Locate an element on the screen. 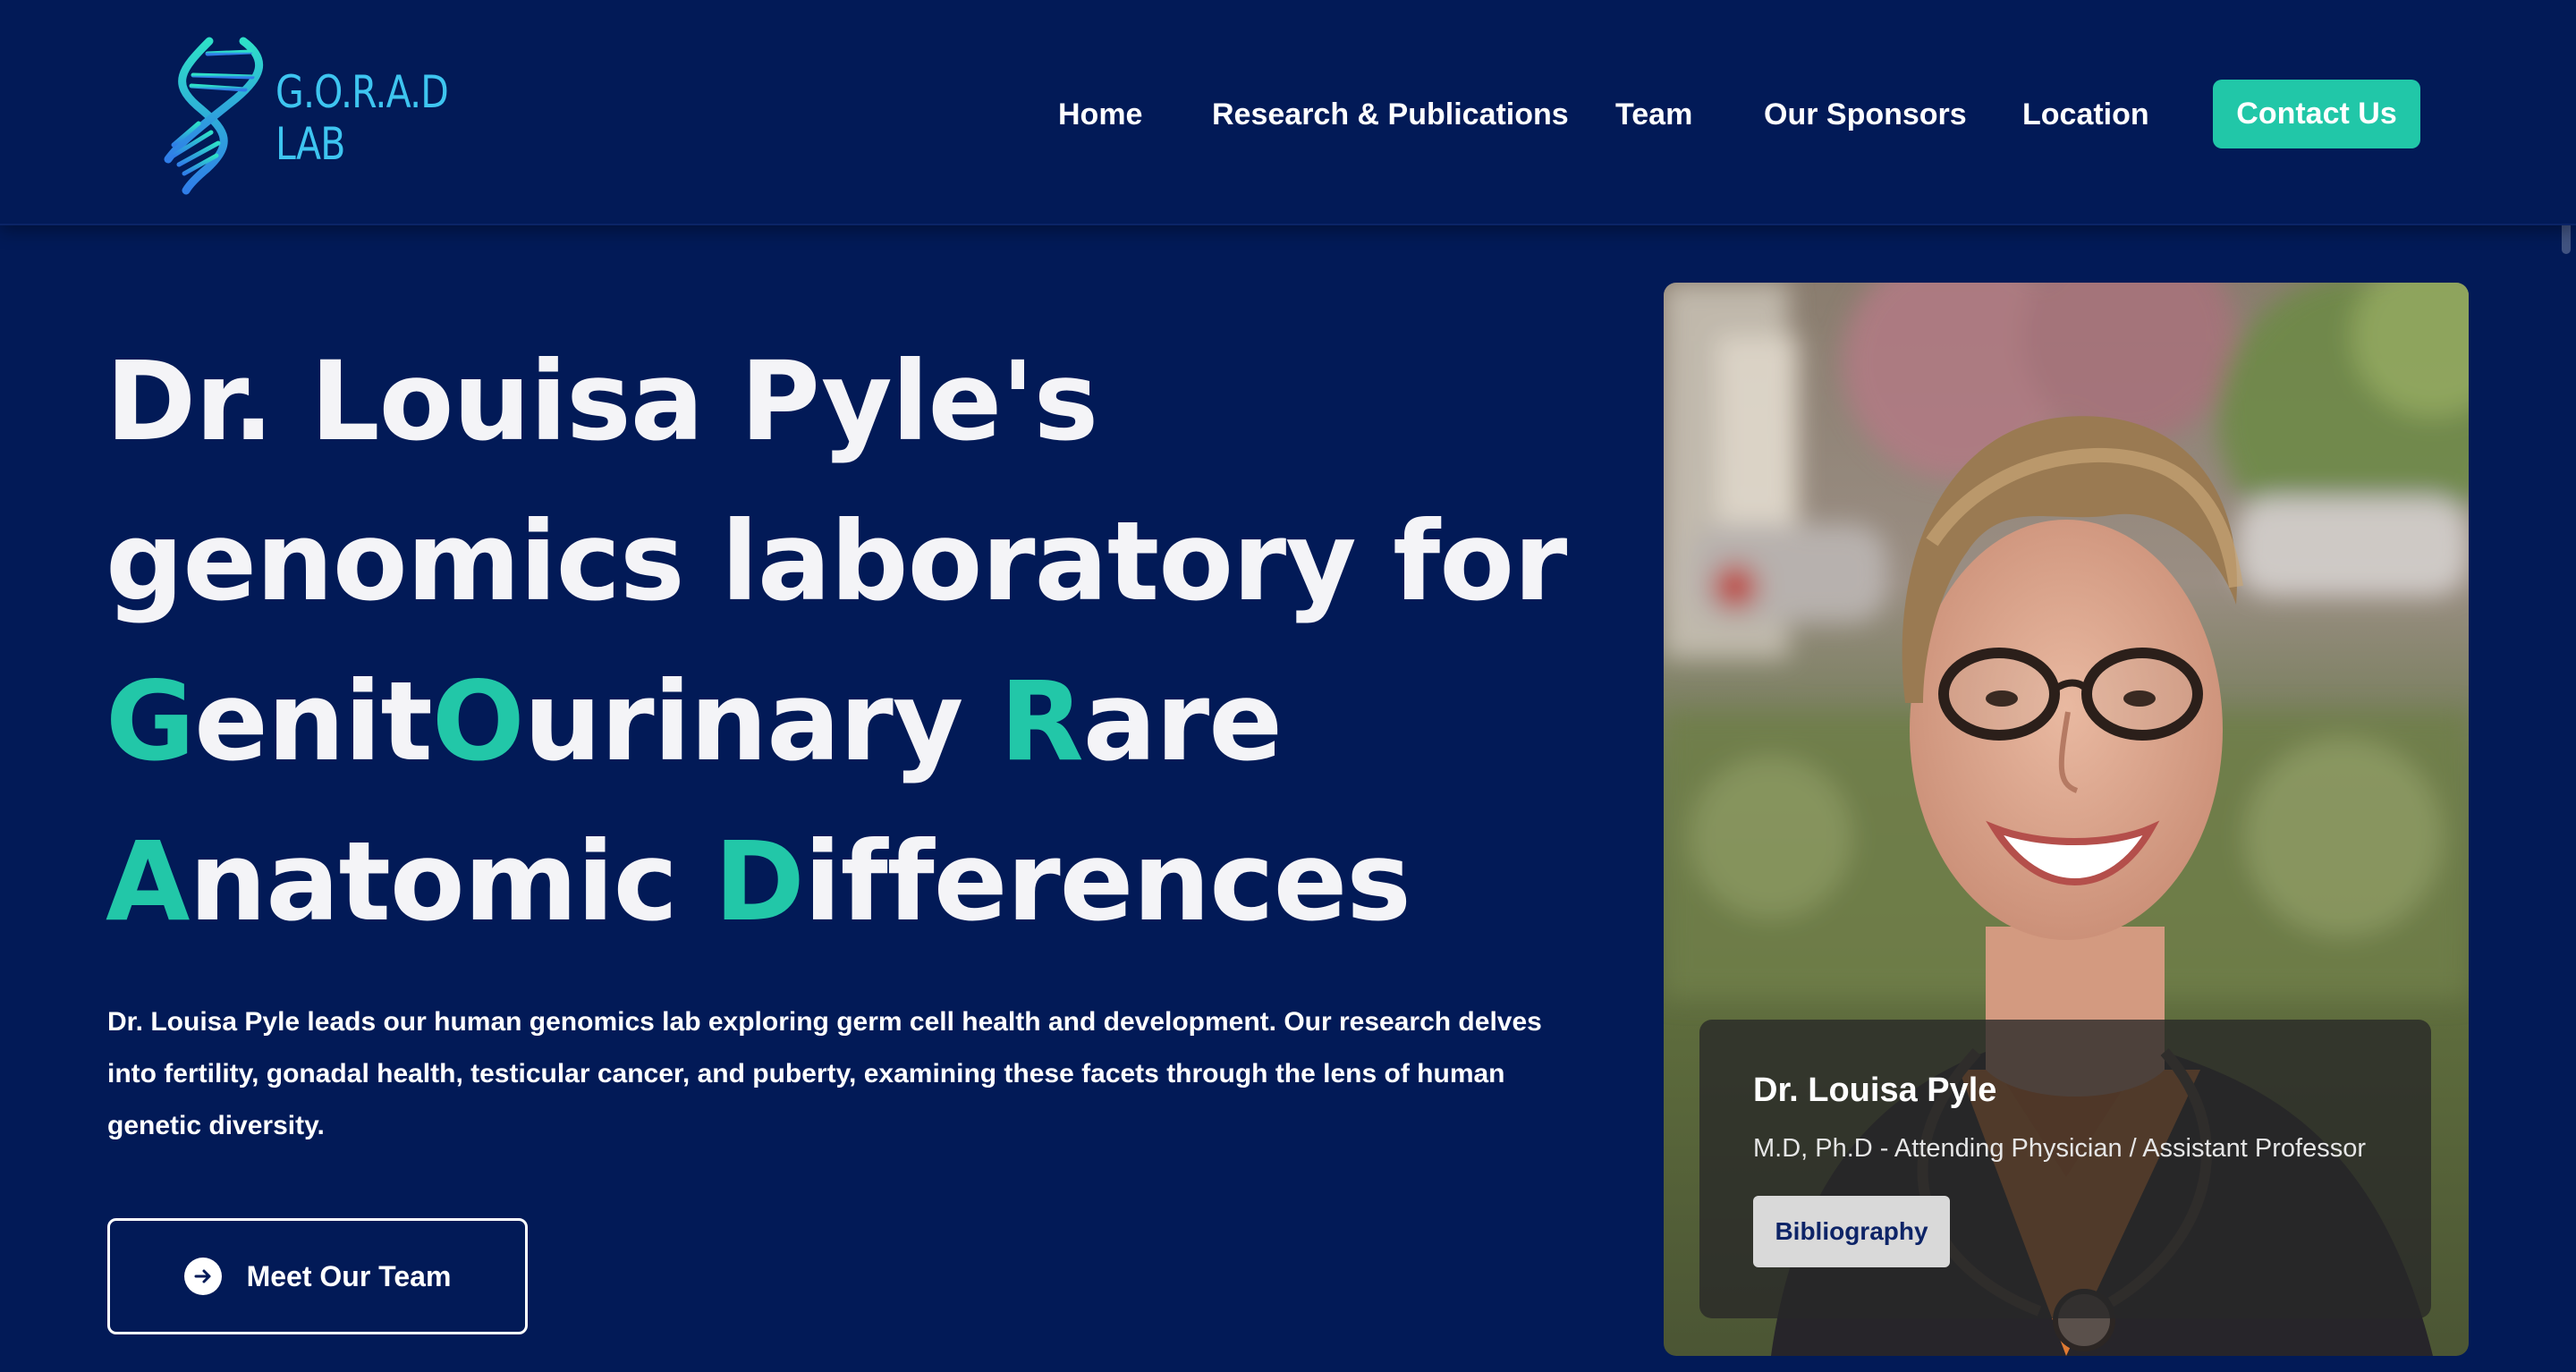 Image resolution: width=2576 pixels, height=1372 pixels. title-fragment: urinary is located at coordinates (761, 721).